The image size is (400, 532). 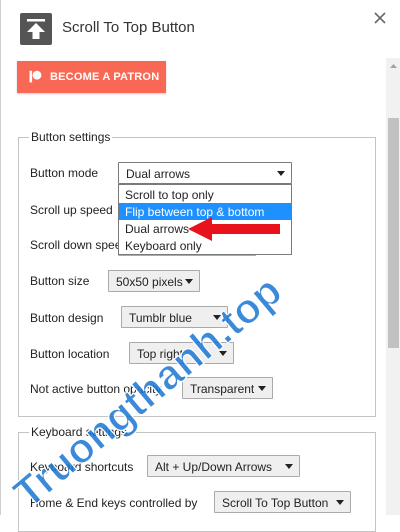 I want to click on opacity-label: Not active button opacity, so click(x=96, y=389).